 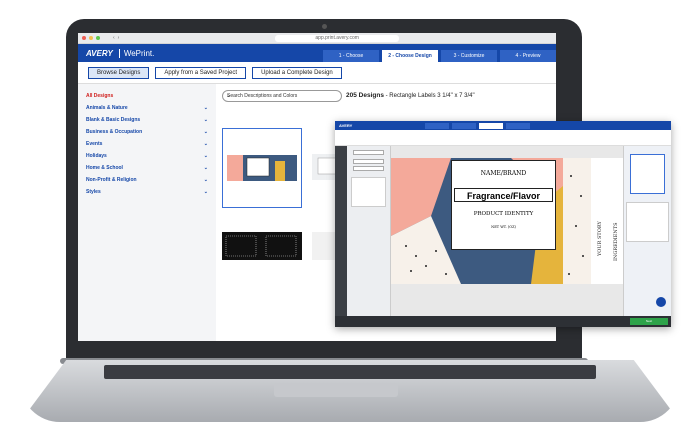 I want to click on address-bar: app.print.avery.com, so click(x=337, y=38).